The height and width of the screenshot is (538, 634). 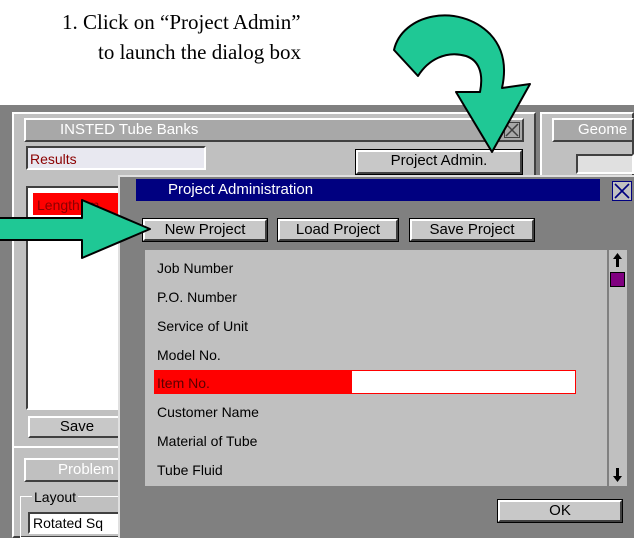 I want to click on close-icon, so click(x=622, y=191).